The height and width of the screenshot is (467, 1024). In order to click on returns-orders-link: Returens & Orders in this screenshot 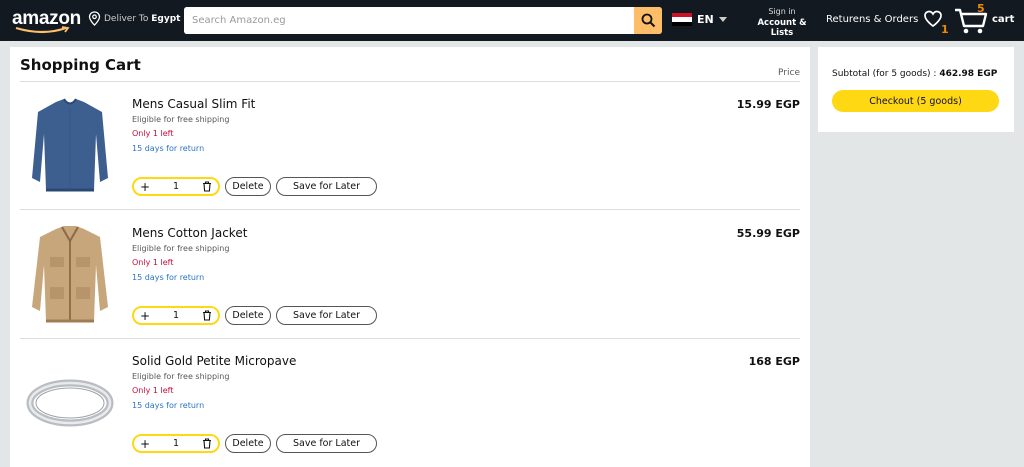, I will do `click(872, 19)`.